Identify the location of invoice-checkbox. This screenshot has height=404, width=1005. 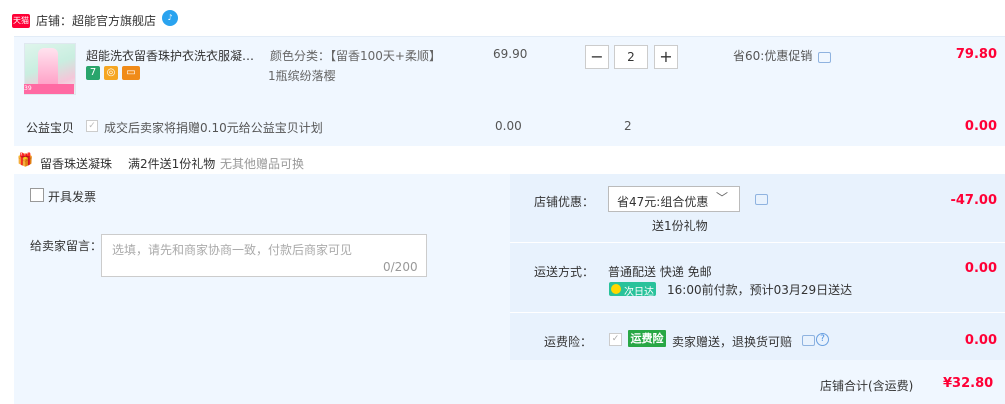
(37, 195).